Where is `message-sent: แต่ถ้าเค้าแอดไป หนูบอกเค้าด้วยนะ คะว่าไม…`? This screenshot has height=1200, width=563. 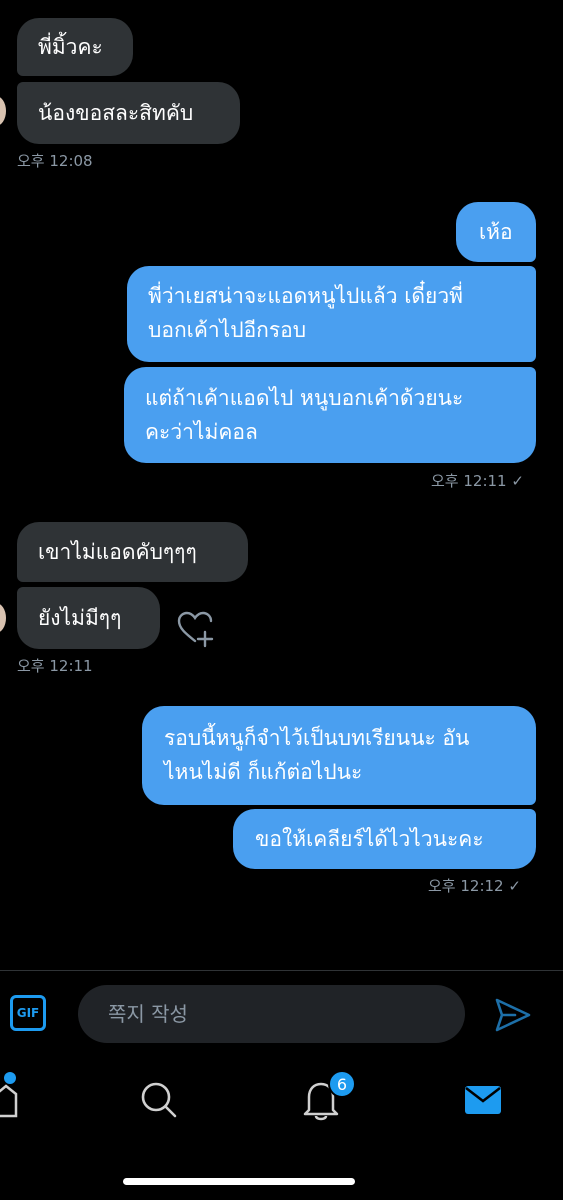 message-sent: แต่ถ้าเค้าแอดไป หนูบอกเค้าด้วยนะ คะว่าไม… is located at coordinates (330, 415).